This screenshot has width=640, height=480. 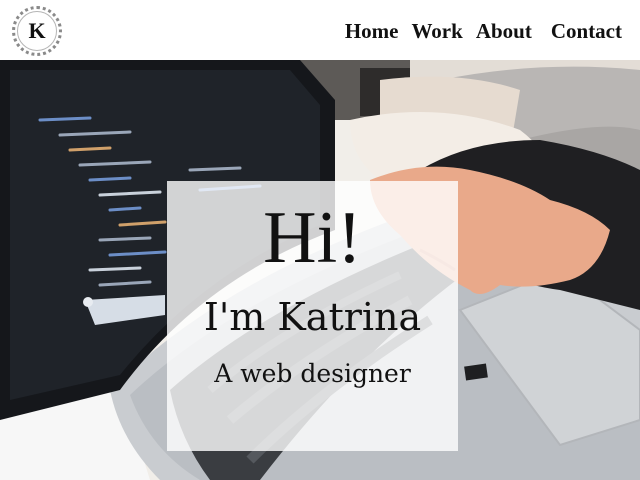 I want to click on nav-home-link: Home, so click(x=372, y=31).